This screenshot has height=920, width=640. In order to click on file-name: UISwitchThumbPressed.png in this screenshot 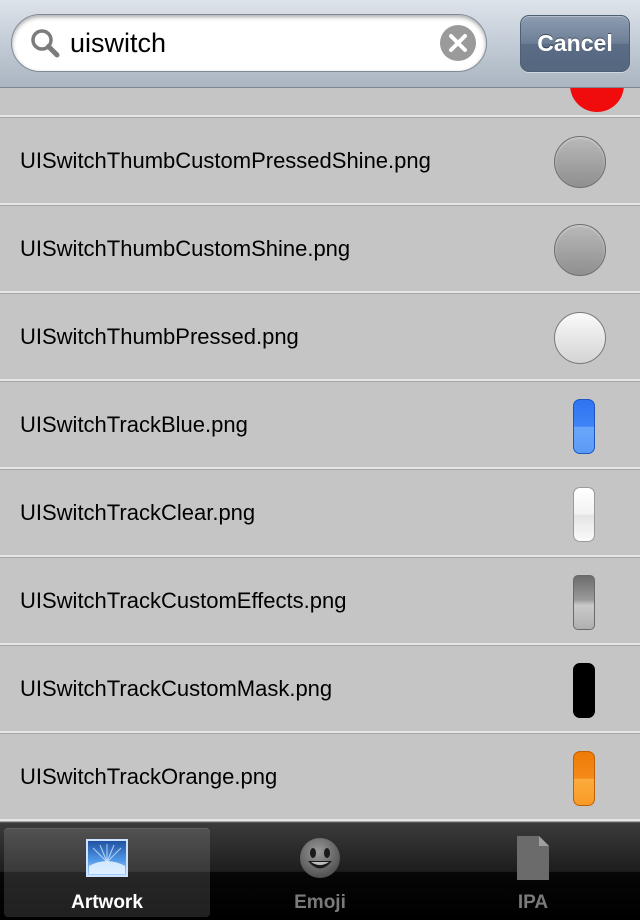, I will do `click(159, 336)`.